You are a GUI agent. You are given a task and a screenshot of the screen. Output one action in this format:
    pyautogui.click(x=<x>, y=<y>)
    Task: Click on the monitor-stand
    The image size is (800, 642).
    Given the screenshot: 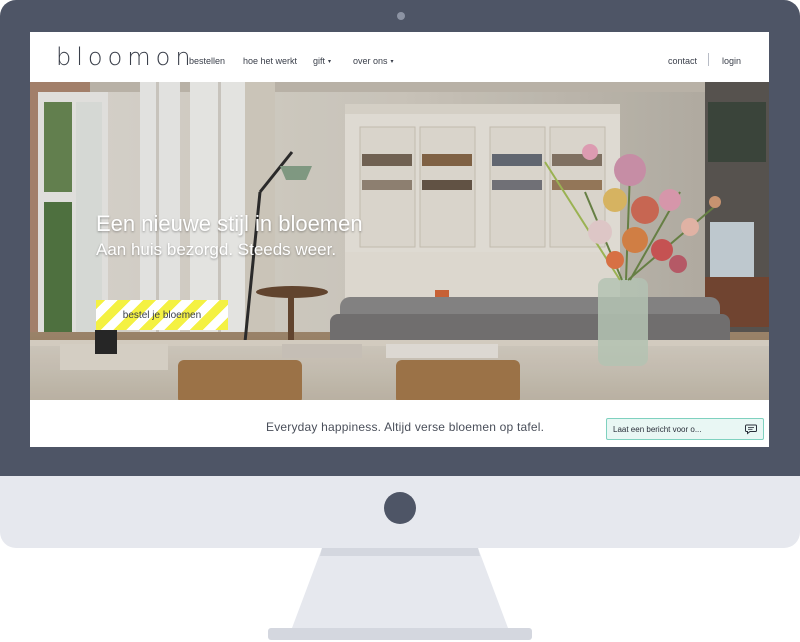 What is the action you would take?
    pyautogui.click(x=400, y=594)
    